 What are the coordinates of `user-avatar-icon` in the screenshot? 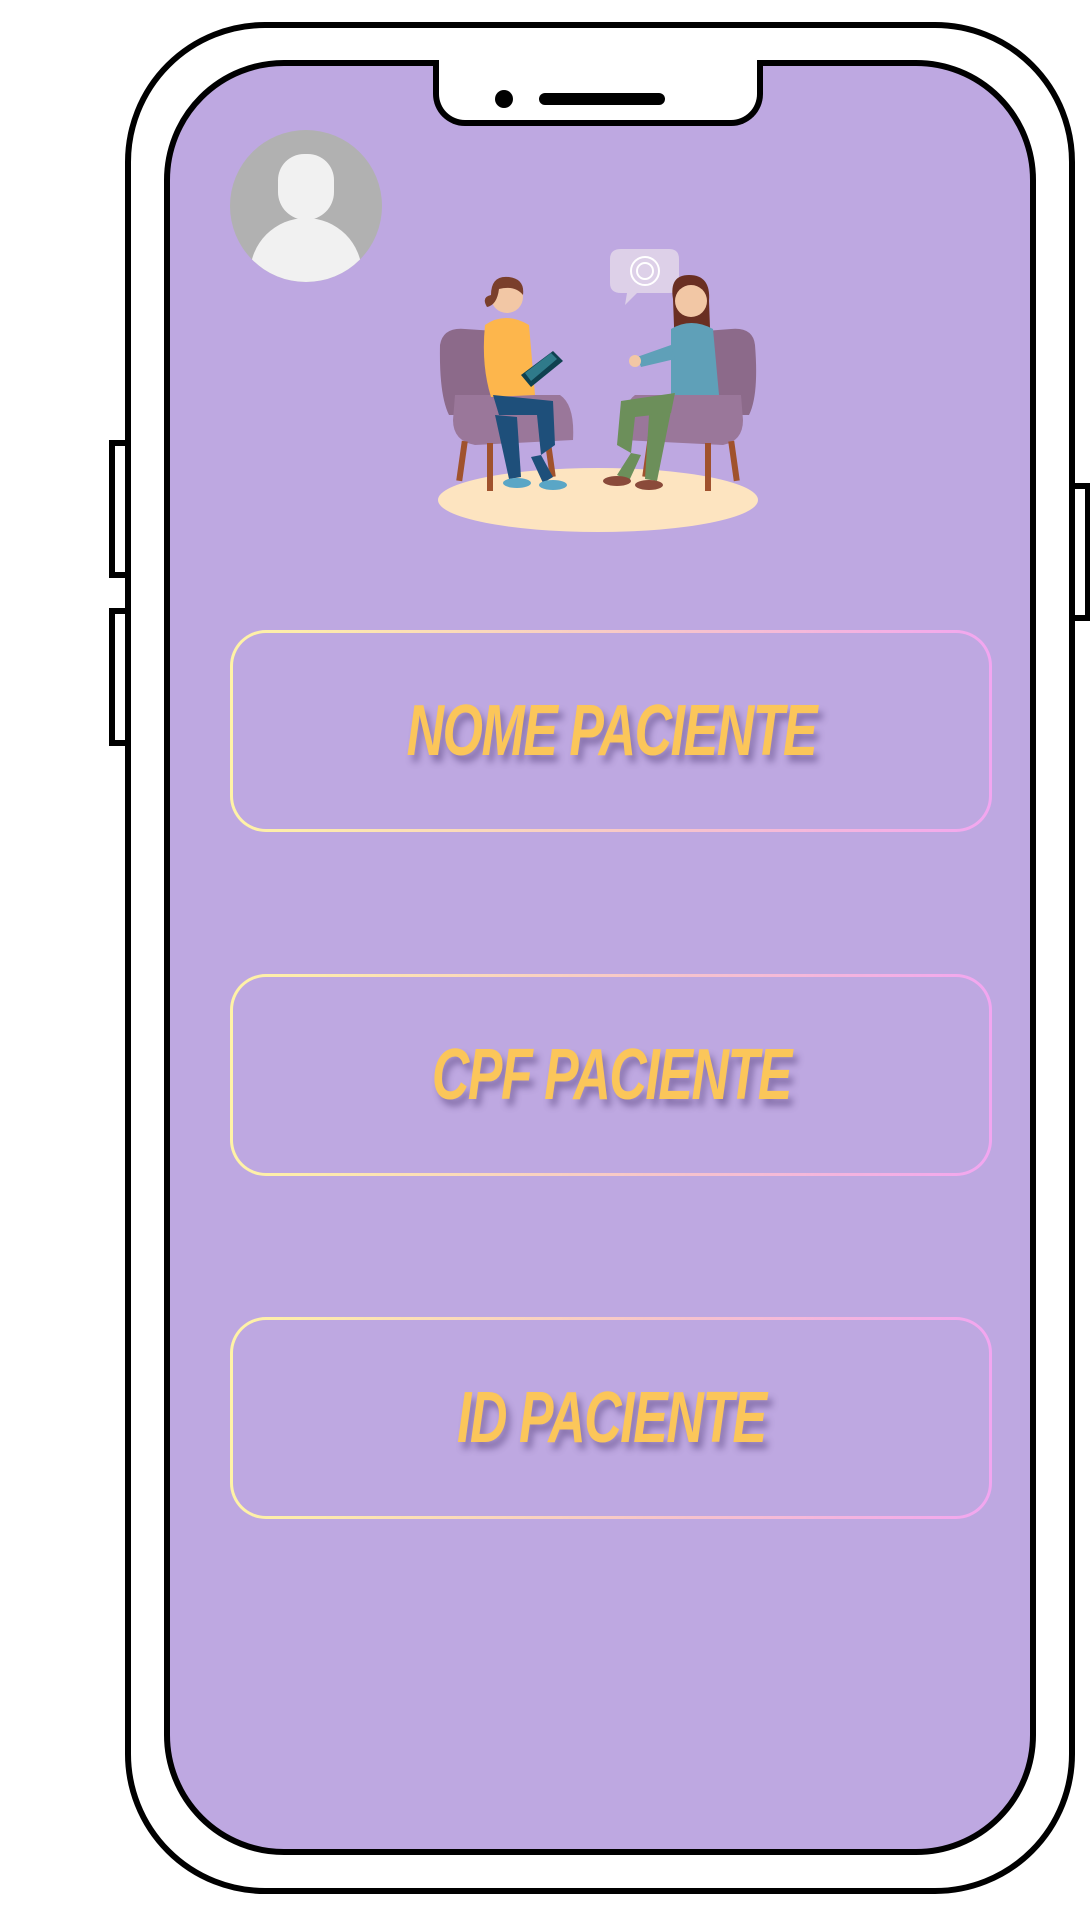 It's located at (306, 206).